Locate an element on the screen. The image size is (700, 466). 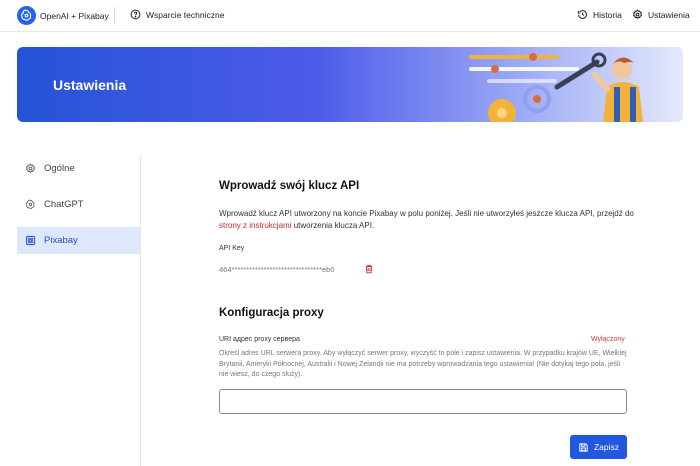
save-button: Zapisz is located at coordinates (598, 447).